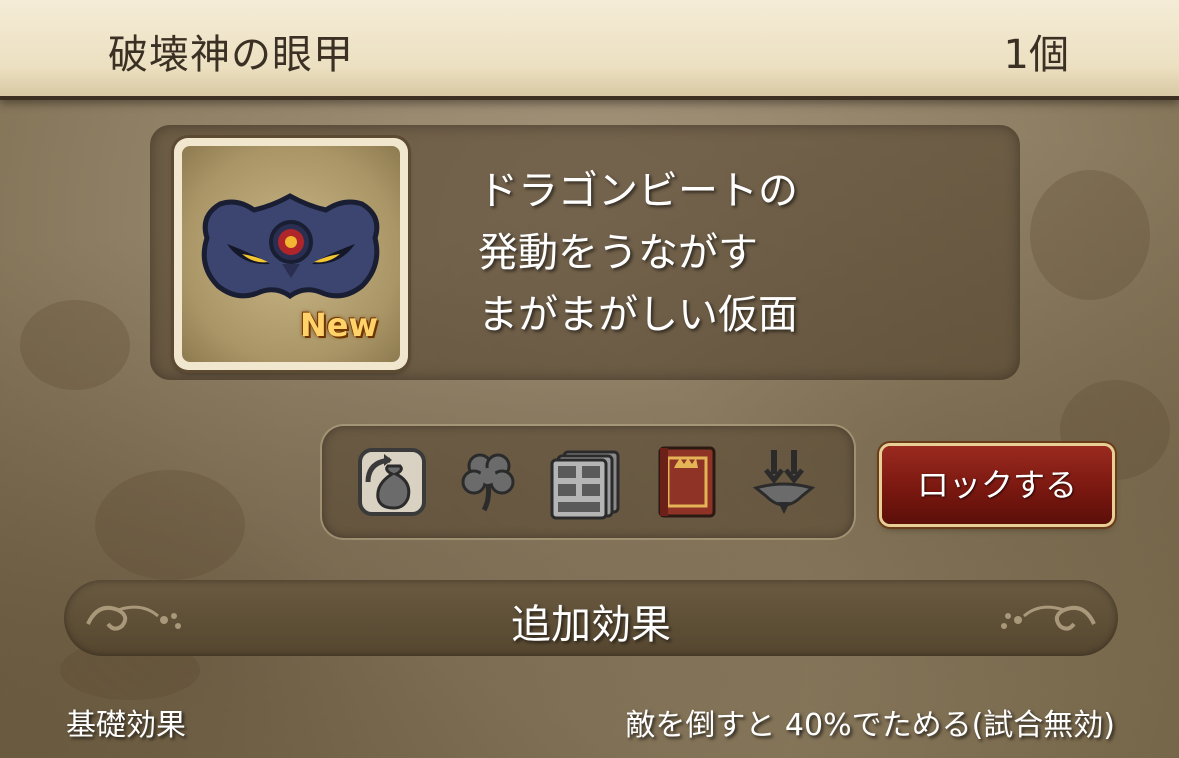 Image resolution: width=1179 pixels, height=758 pixels. I want to click on description-line: 発動をうながす, so click(618, 253).